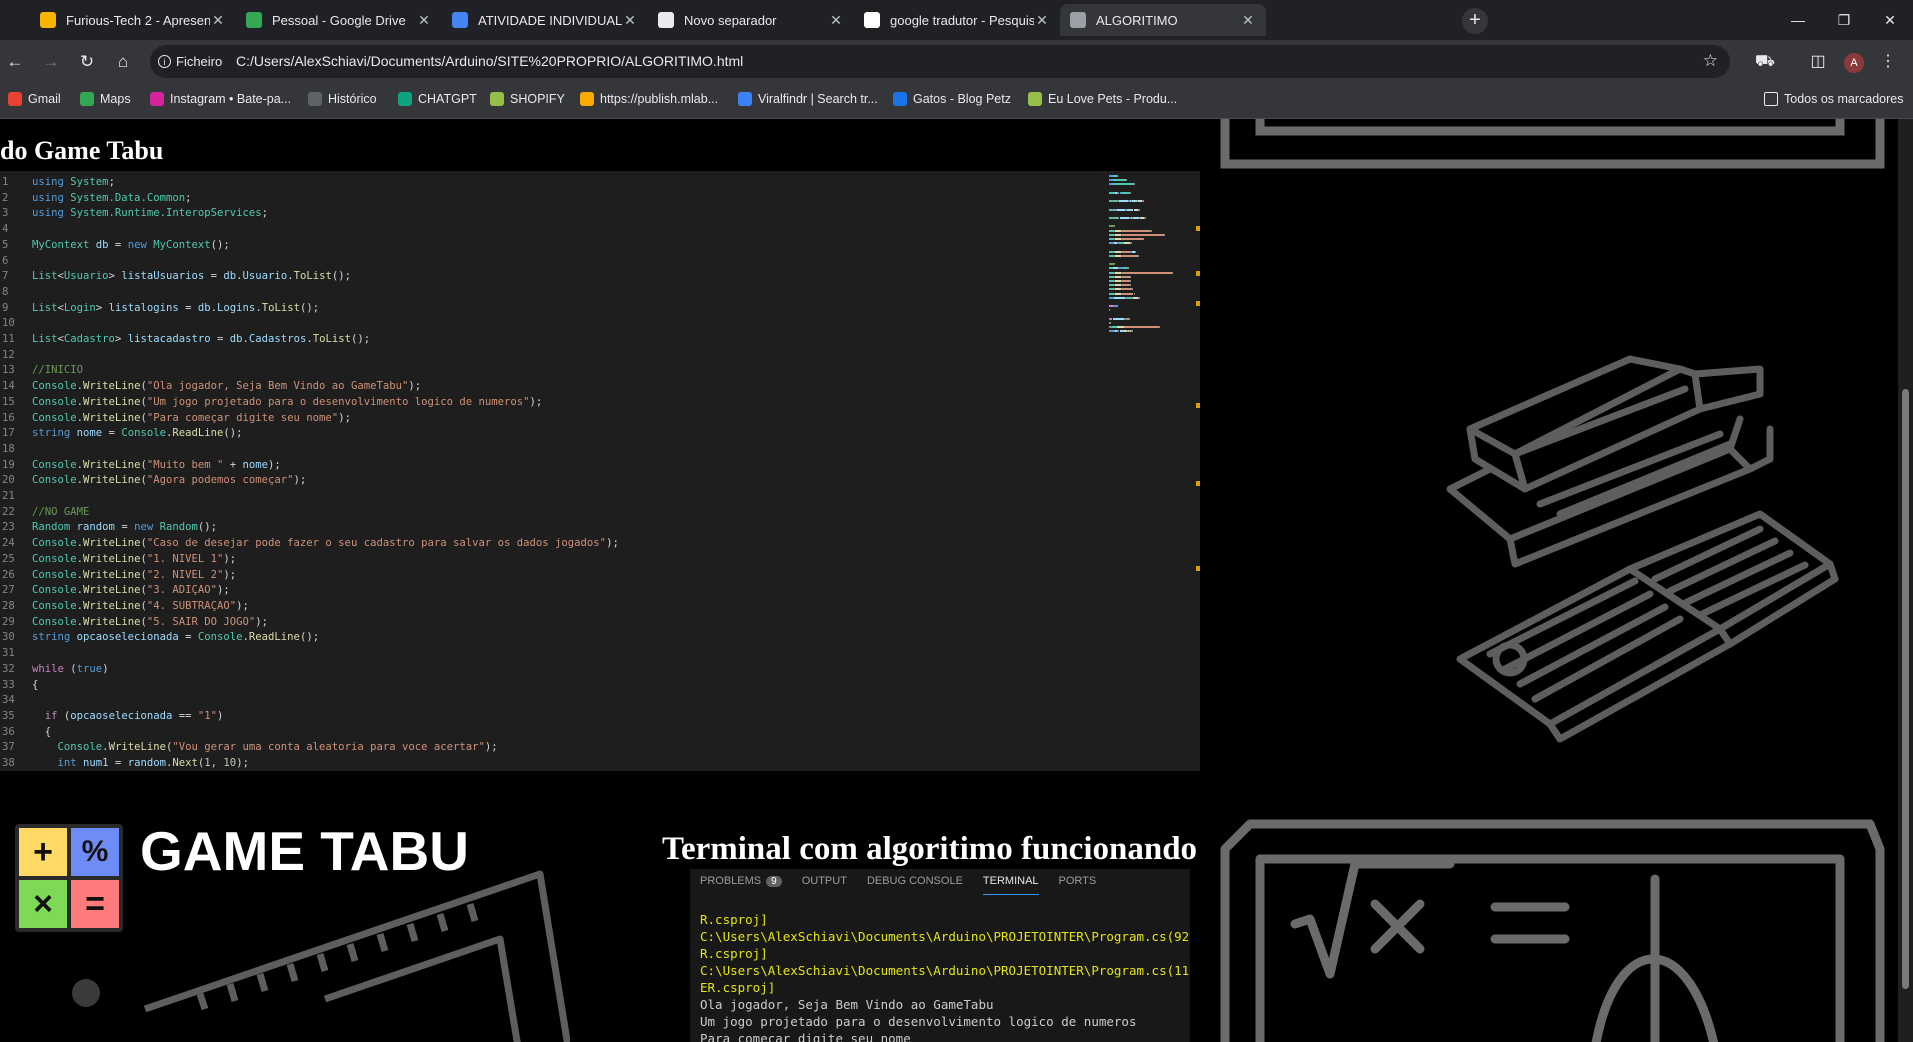  I want to click on bookmark-item: Gmail, so click(34, 99).